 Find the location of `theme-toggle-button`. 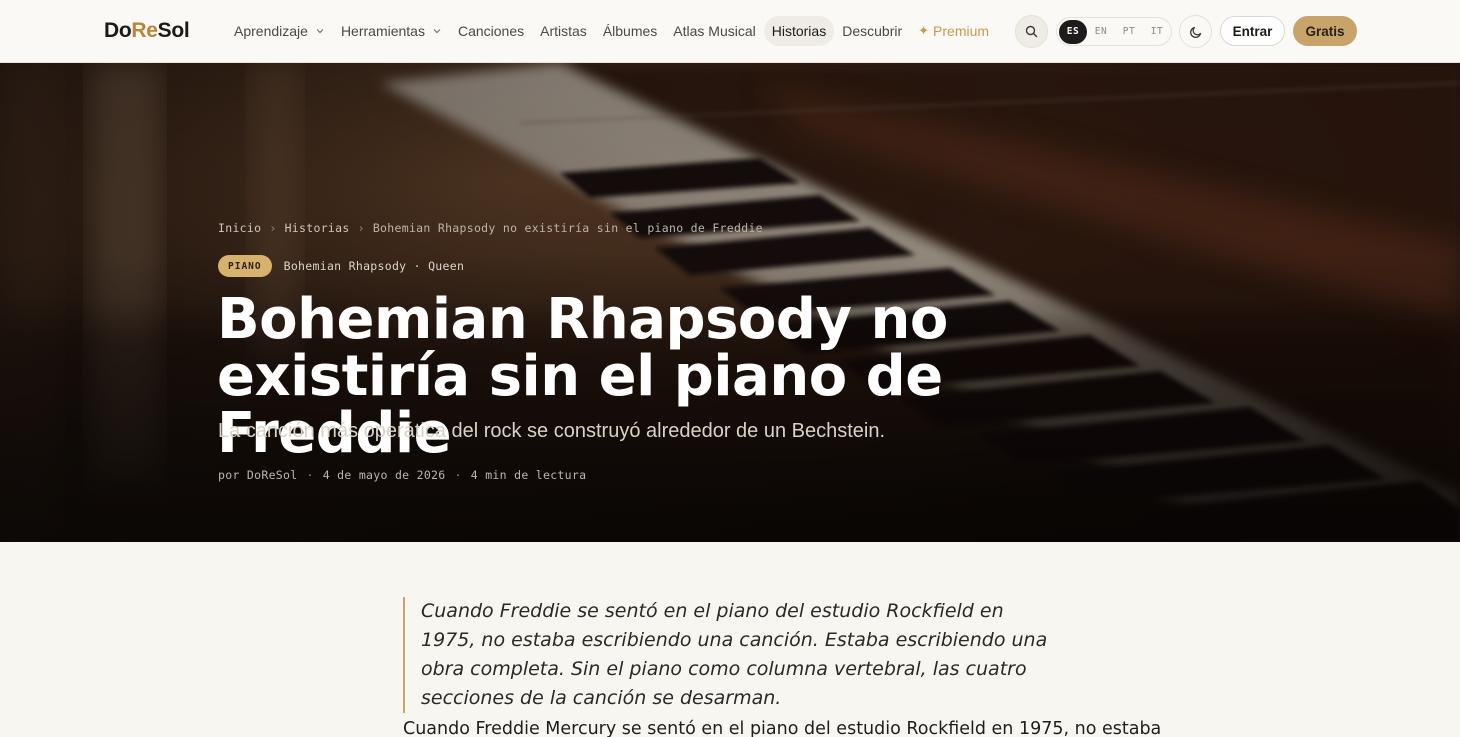

theme-toggle-button is located at coordinates (1195, 31).